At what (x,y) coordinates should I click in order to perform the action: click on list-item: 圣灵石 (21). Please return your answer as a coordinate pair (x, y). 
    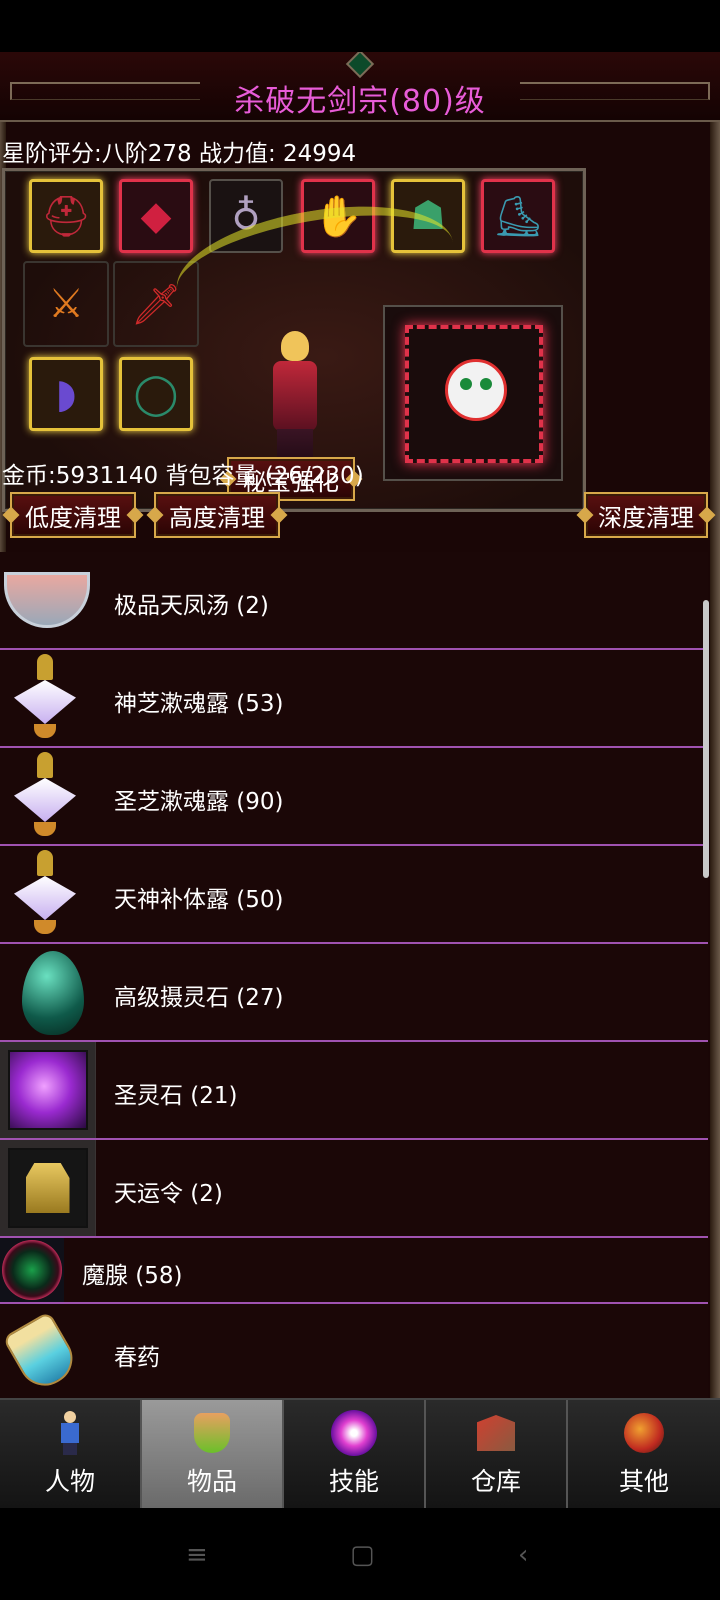
    Looking at the image, I should click on (354, 1091).